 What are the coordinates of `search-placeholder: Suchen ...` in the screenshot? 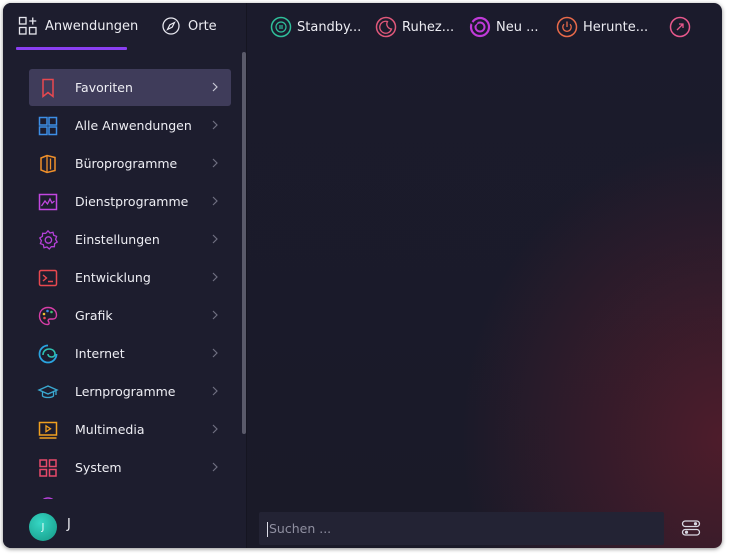 It's located at (300, 528).